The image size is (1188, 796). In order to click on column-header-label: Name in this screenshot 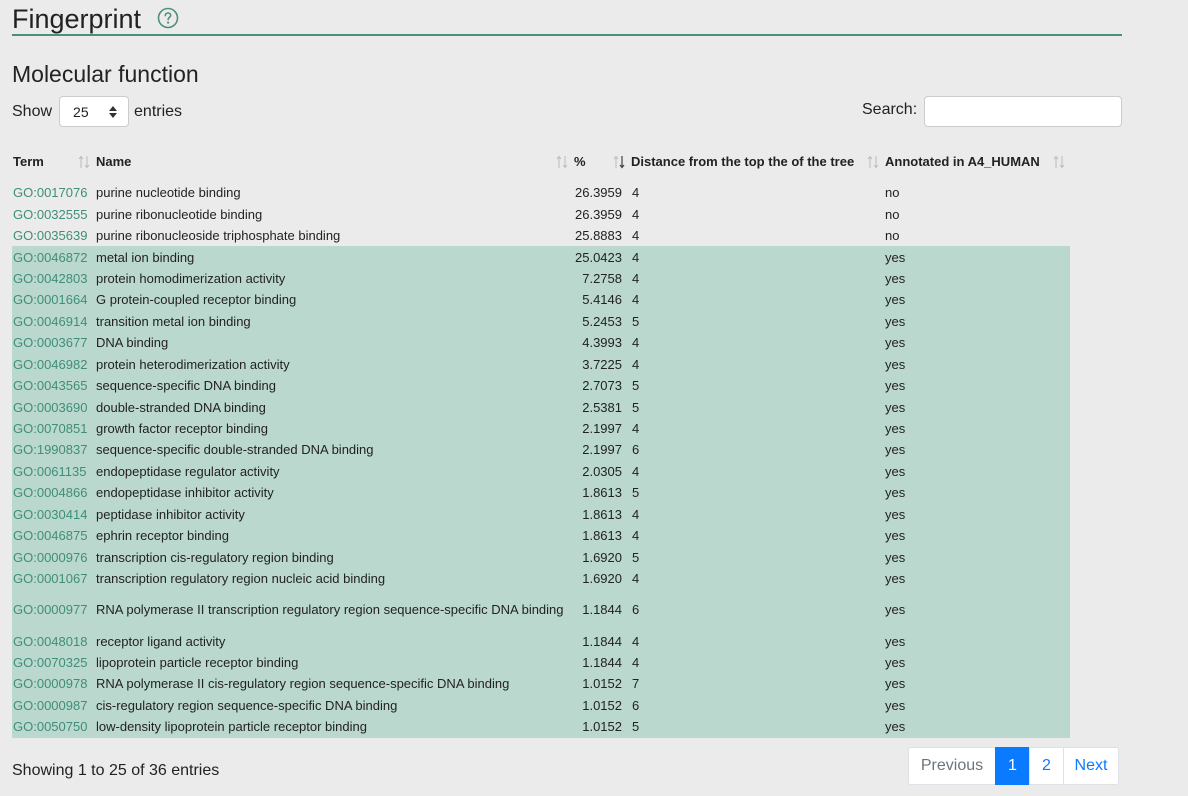, I will do `click(114, 161)`.